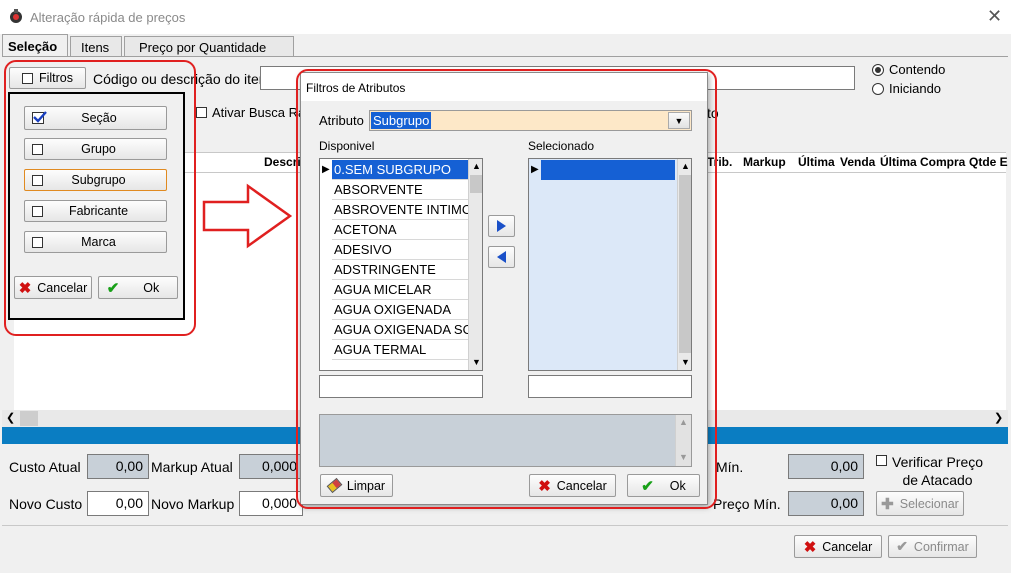  Describe the element at coordinates (271, 503) in the screenshot. I see `novo-markup-field: 0,000` at that location.